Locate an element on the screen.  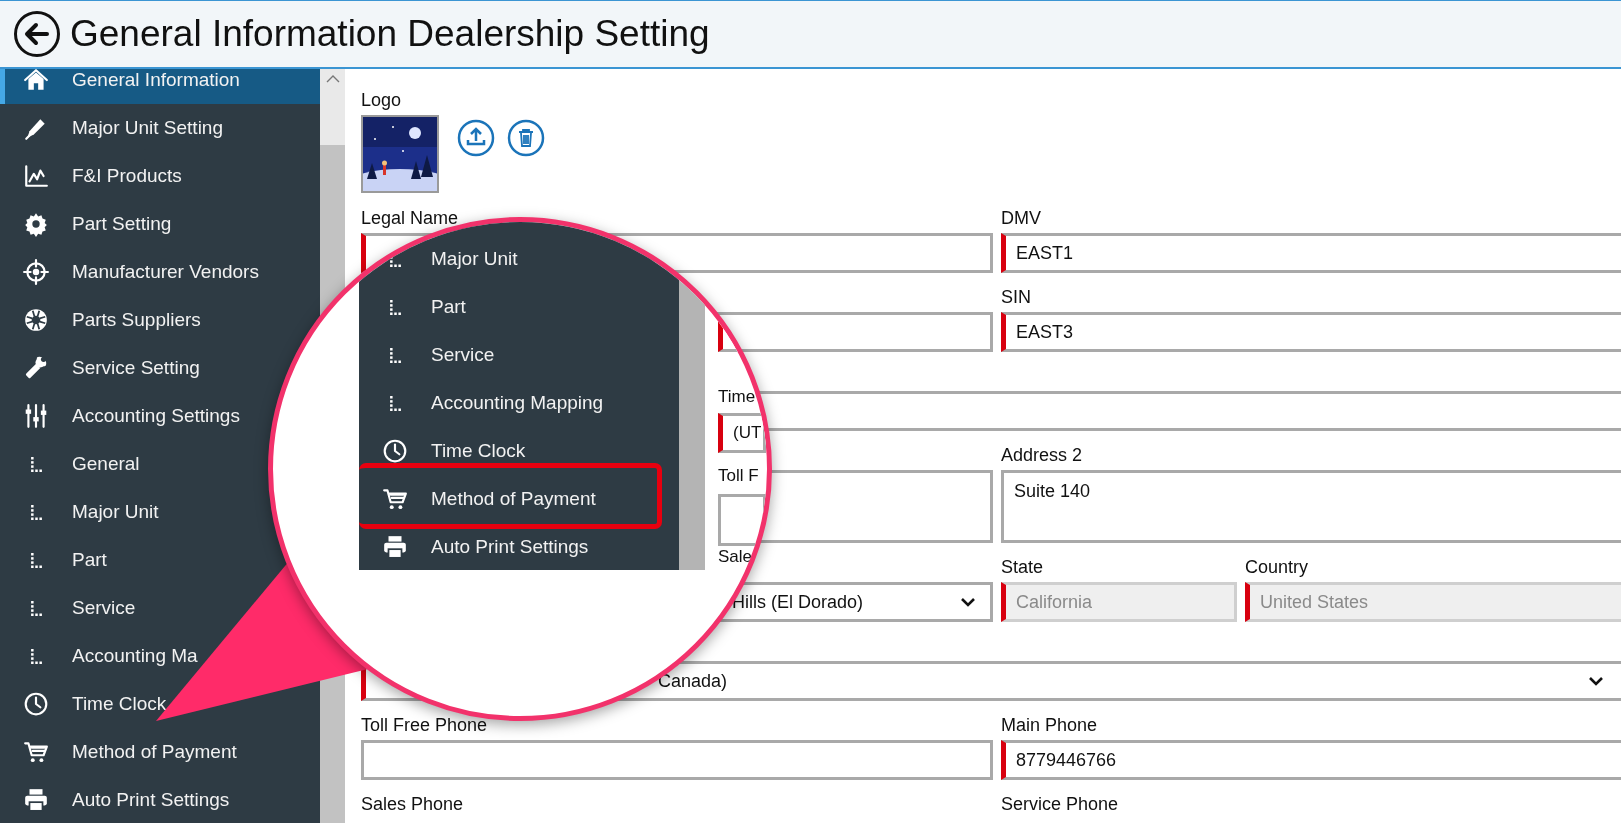
sidebar-item: Accounting Mapping is located at coordinates (519, 403).